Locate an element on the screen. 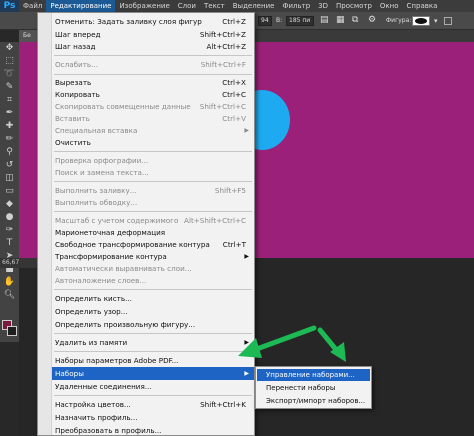 The width and height of the screenshot is (474, 436). menu-file: Файл is located at coordinates (32, 6).